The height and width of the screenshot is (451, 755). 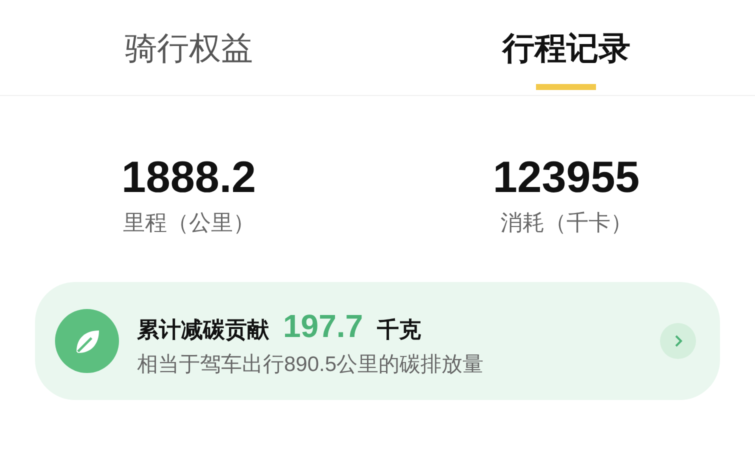 What do you see at coordinates (203, 330) in the screenshot?
I see `carbon-title: 累计减碳贡献` at bounding box center [203, 330].